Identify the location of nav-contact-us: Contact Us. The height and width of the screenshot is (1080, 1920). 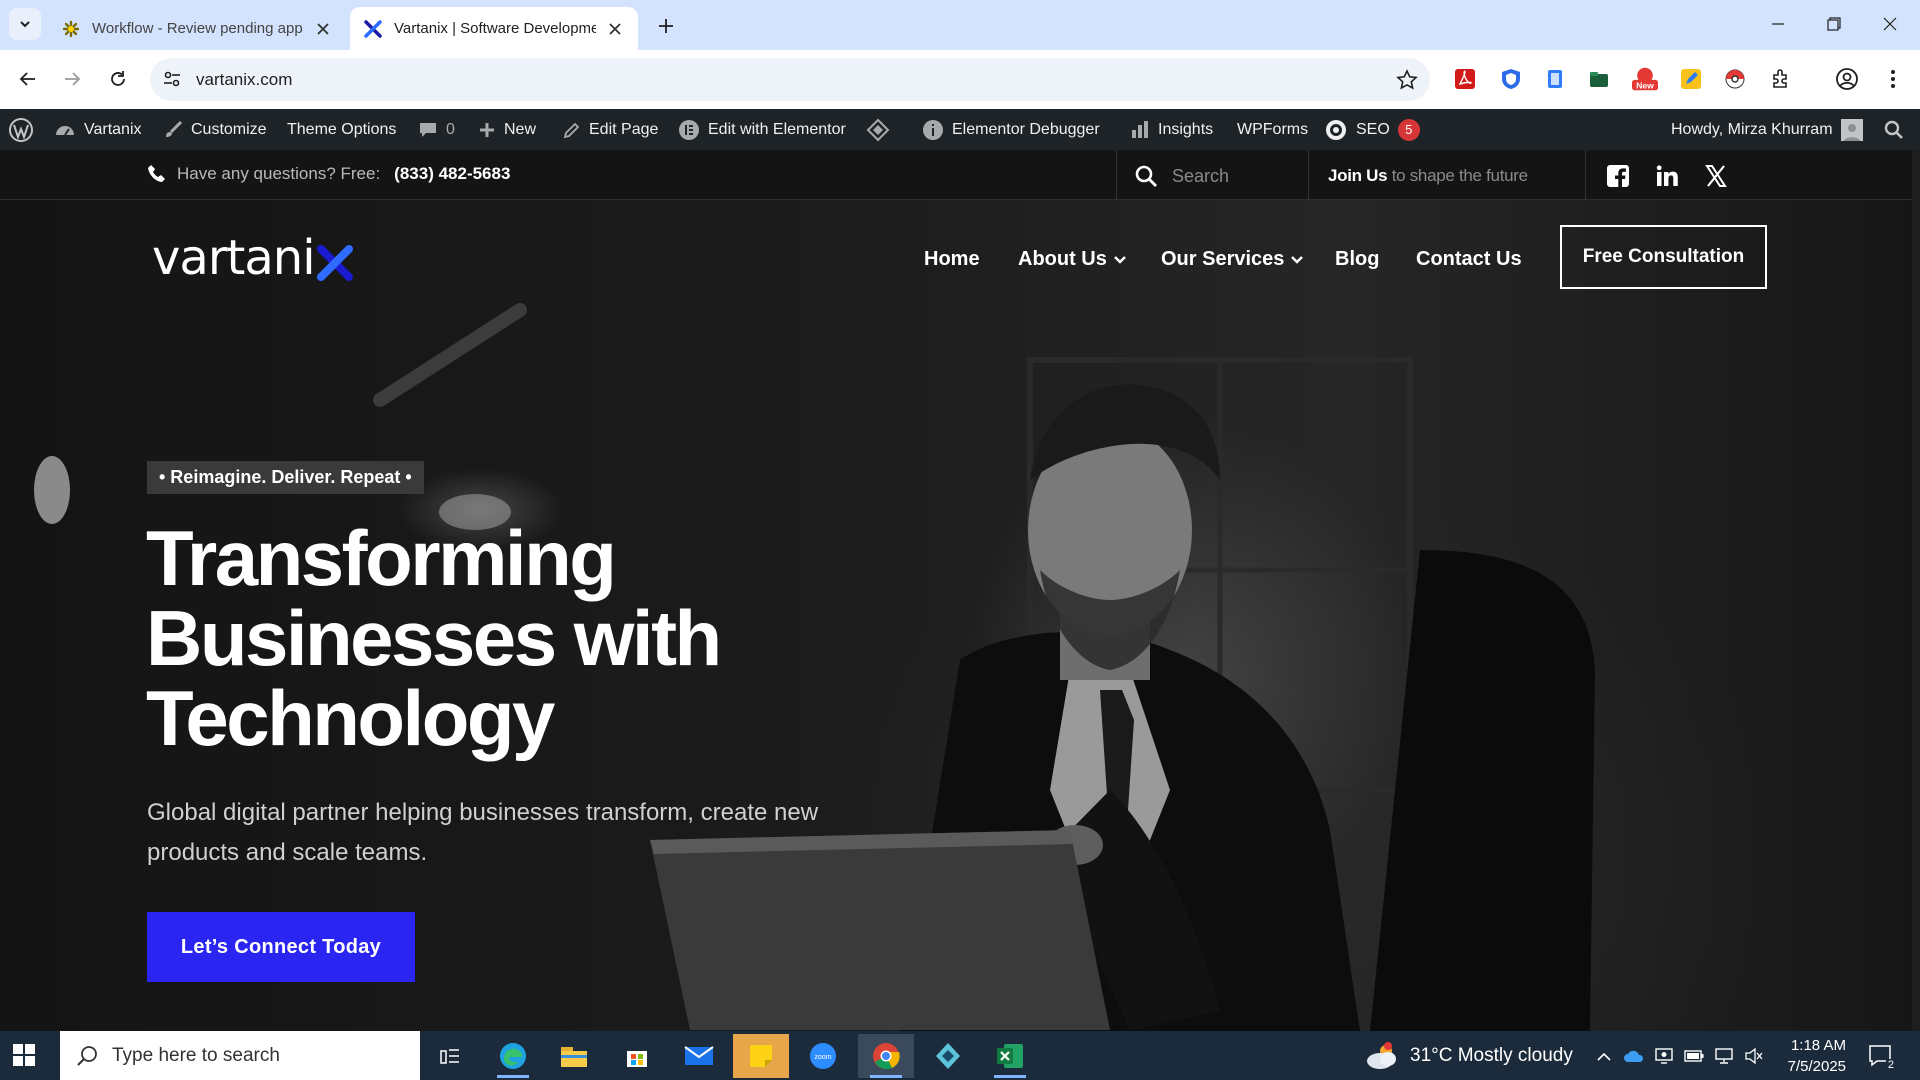
(1469, 259).